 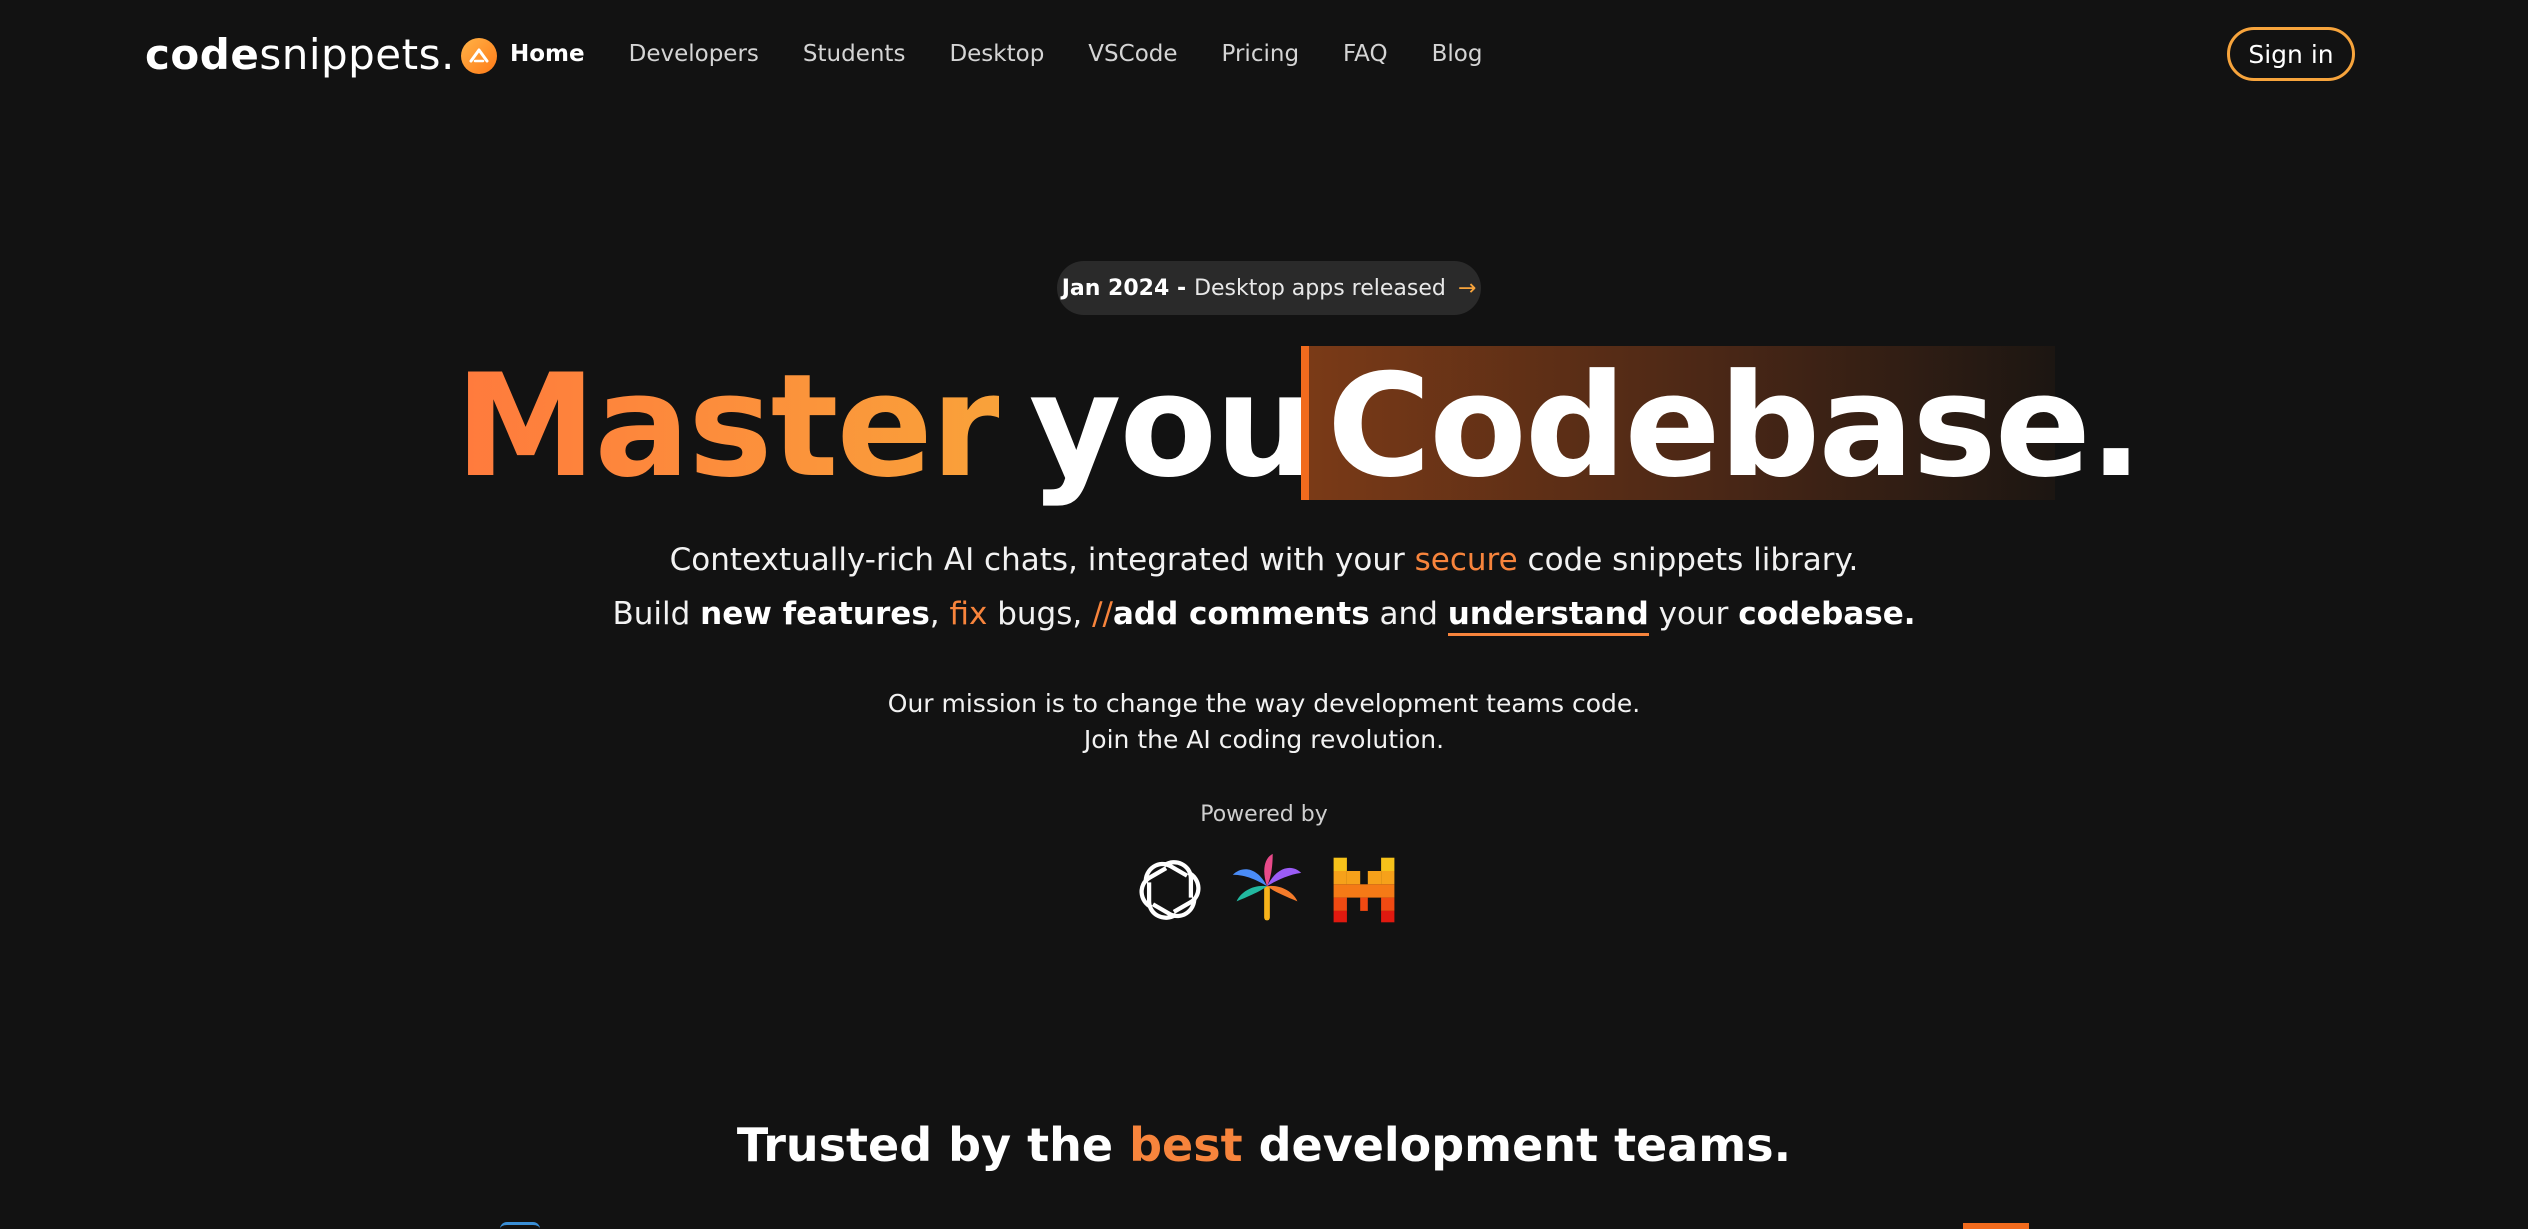 I want to click on provider-logos, so click(x=1267, y=890).